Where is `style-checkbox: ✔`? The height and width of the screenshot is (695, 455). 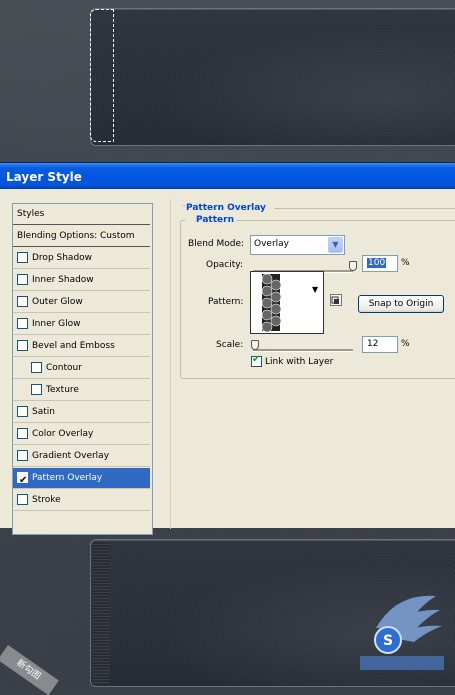
style-checkbox: ✔ is located at coordinates (22, 479).